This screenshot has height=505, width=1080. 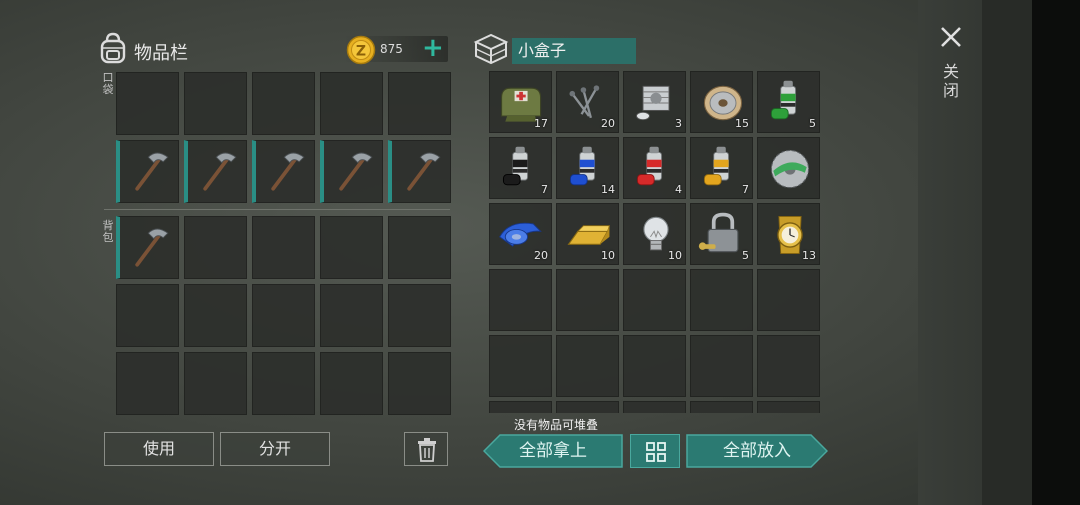 What do you see at coordinates (678, 123) in the screenshot?
I see `item-quantity: 3` at bounding box center [678, 123].